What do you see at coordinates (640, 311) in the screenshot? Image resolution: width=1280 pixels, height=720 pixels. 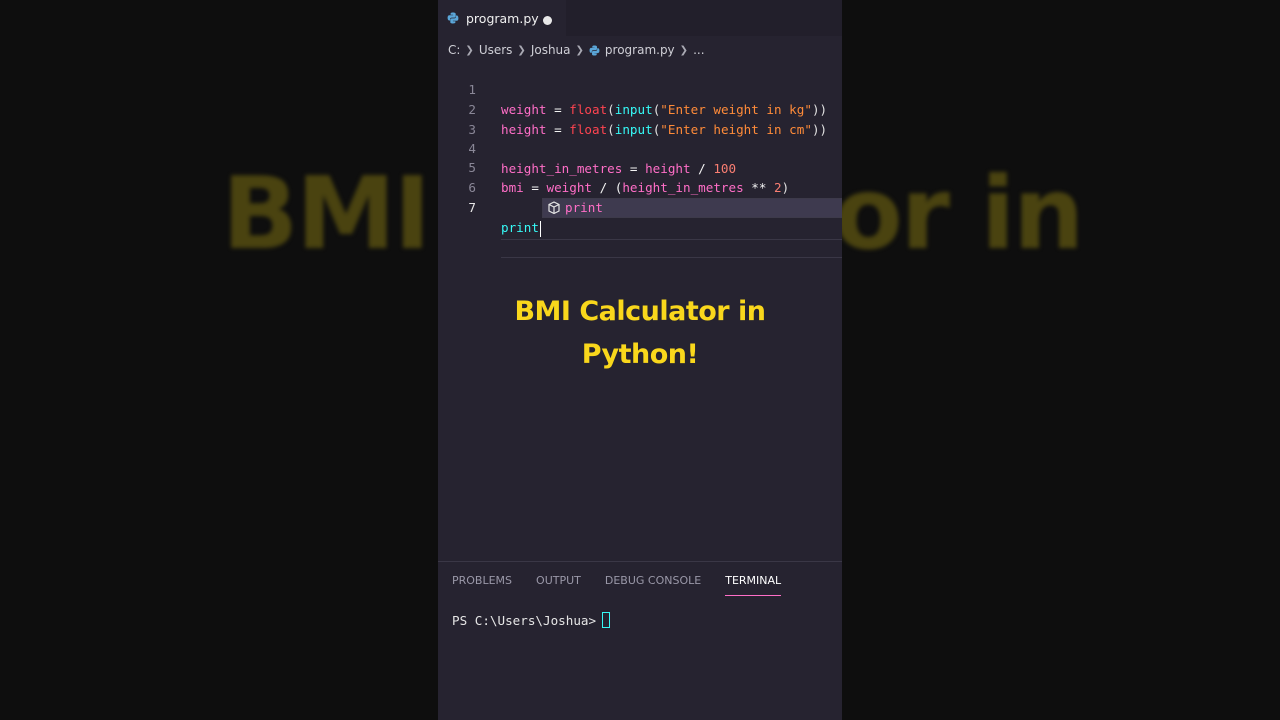 I see `caption-line-1: BMI Calculator in` at bounding box center [640, 311].